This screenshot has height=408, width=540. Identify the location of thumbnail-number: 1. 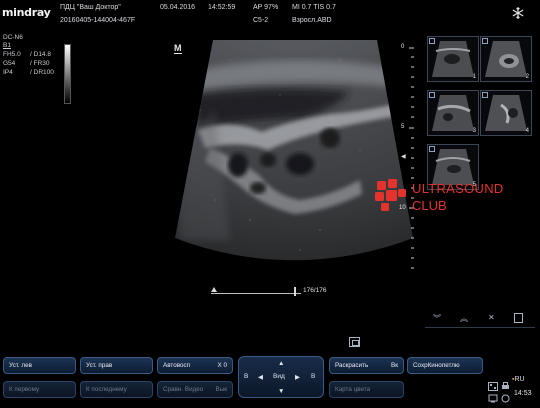
(474, 77).